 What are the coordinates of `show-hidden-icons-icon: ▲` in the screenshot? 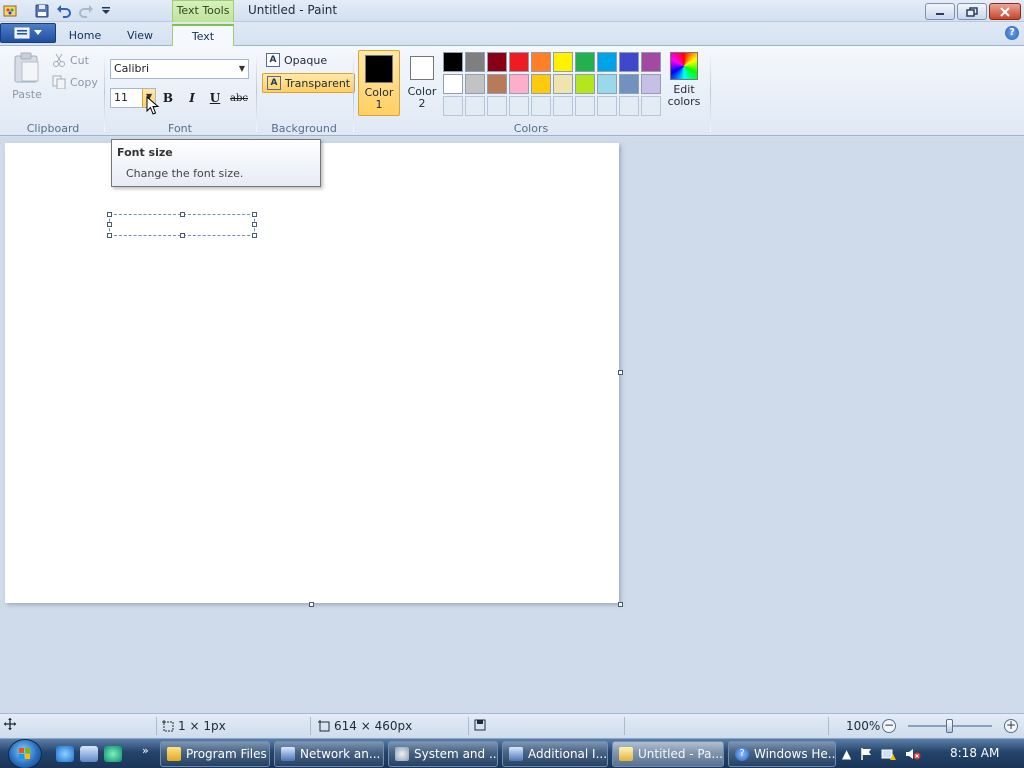 It's located at (846, 754).